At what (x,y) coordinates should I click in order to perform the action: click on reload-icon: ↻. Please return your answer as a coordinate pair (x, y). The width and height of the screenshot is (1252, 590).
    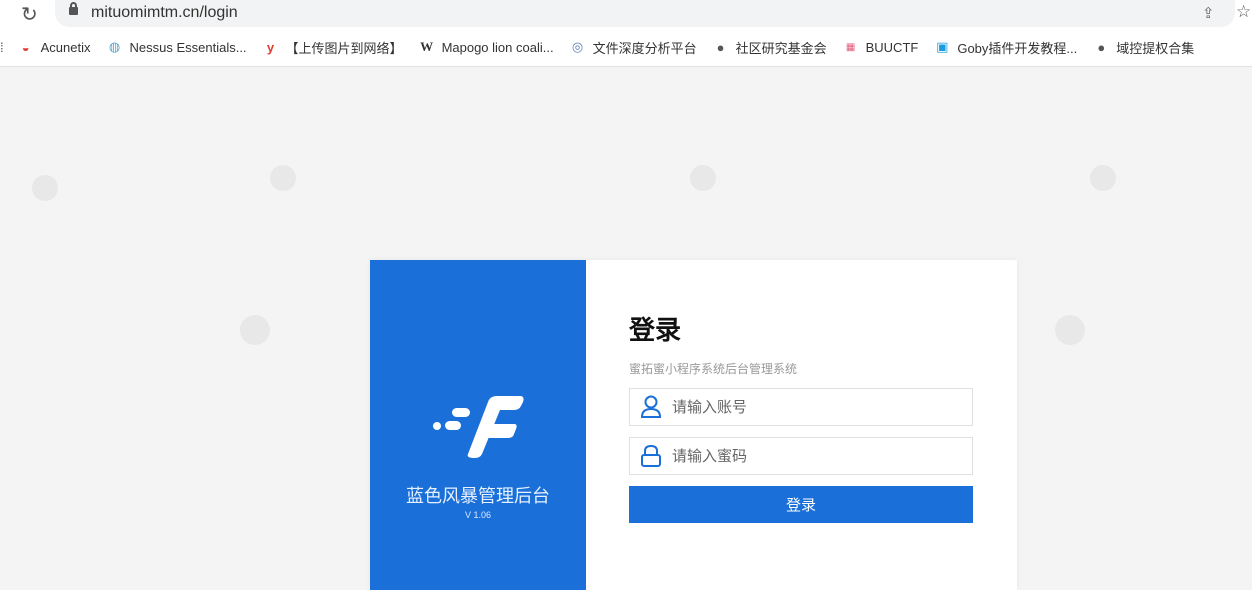
    Looking at the image, I should click on (29, 14).